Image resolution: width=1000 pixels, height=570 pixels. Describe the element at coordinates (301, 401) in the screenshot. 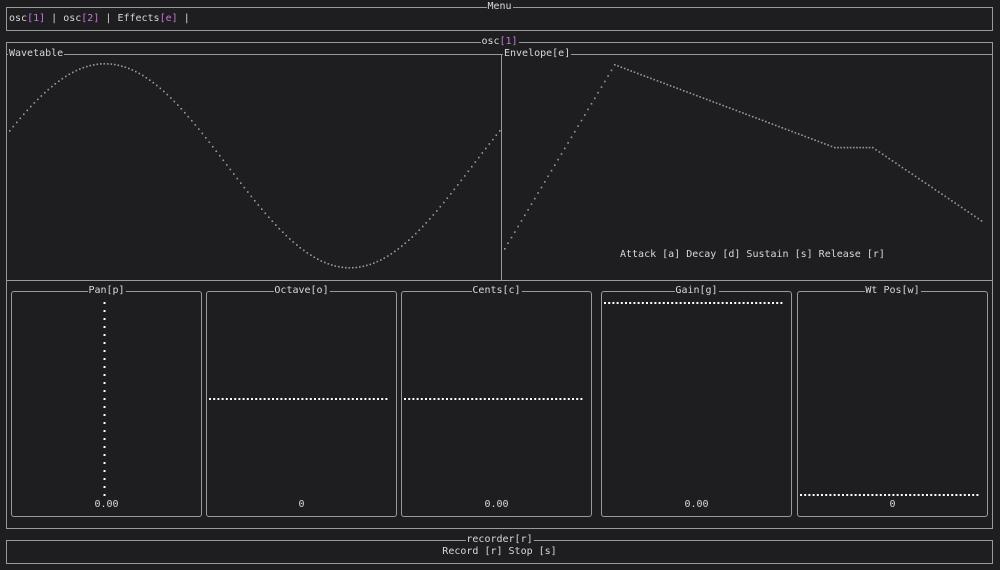

I see `knob-panel-octave: Octave[o] 0` at that location.